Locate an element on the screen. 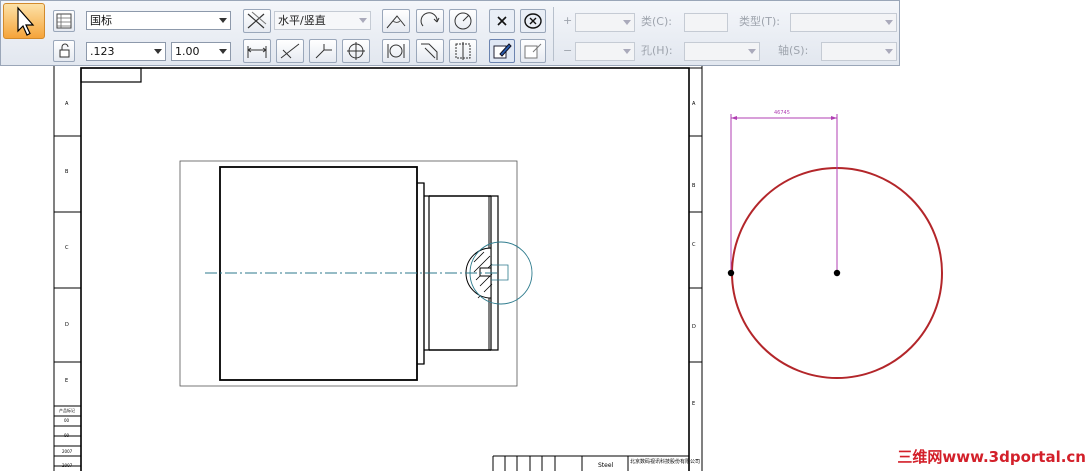  part-outline is located at coordinates (359, 273).